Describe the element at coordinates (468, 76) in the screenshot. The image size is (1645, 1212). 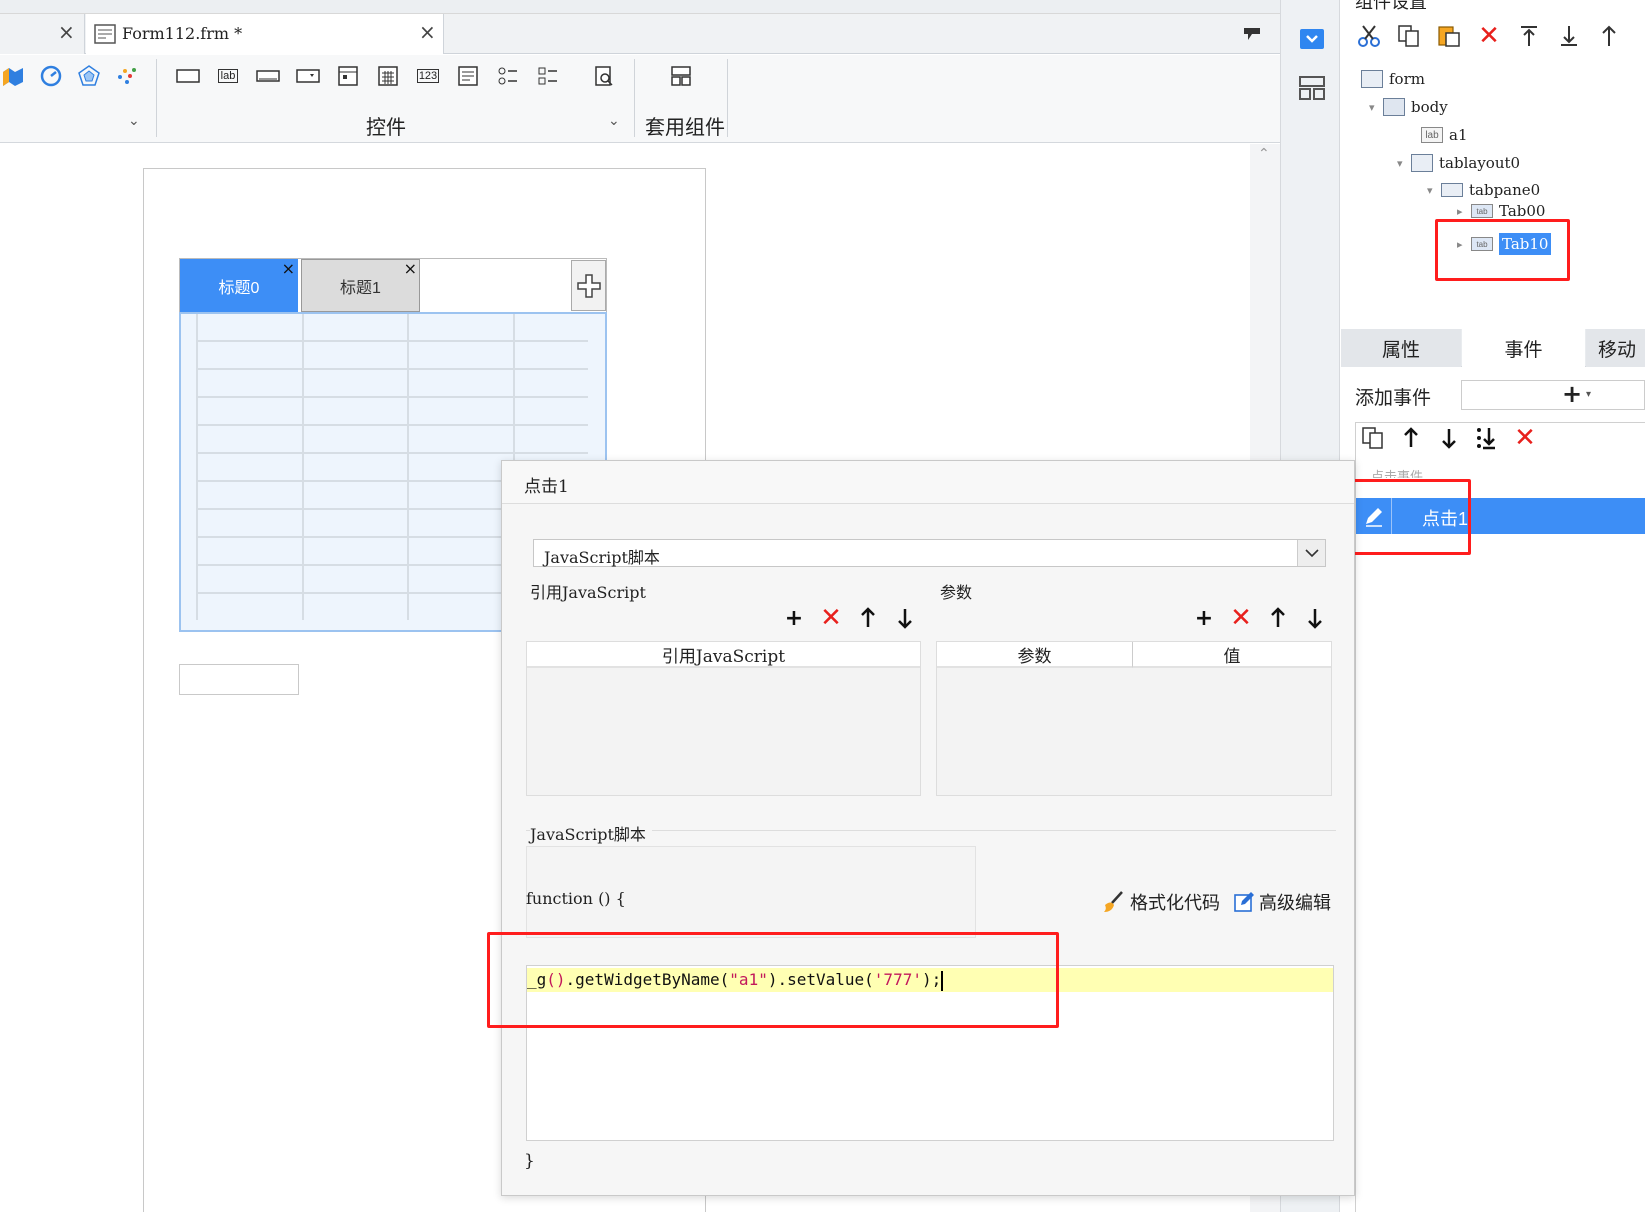
I see `textarea-control-icon` at that location.